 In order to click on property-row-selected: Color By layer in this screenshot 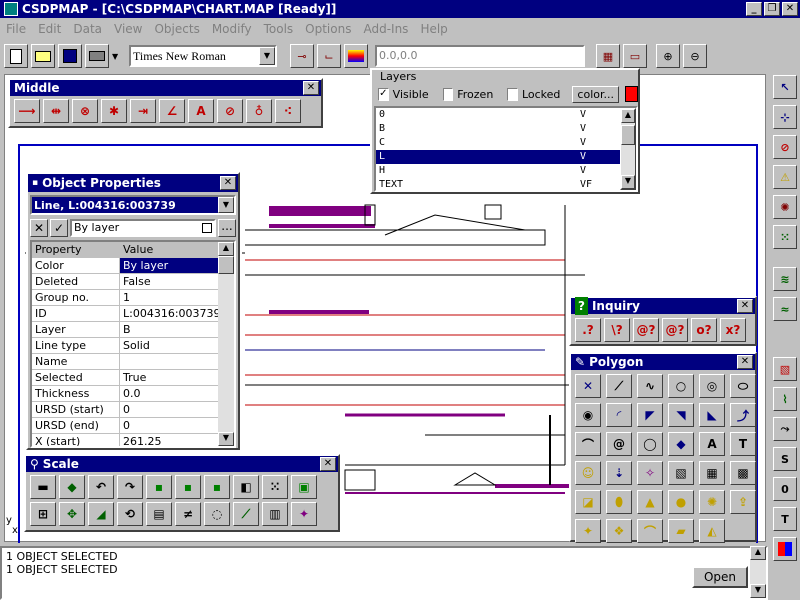, I will do `click(127, 266)`.